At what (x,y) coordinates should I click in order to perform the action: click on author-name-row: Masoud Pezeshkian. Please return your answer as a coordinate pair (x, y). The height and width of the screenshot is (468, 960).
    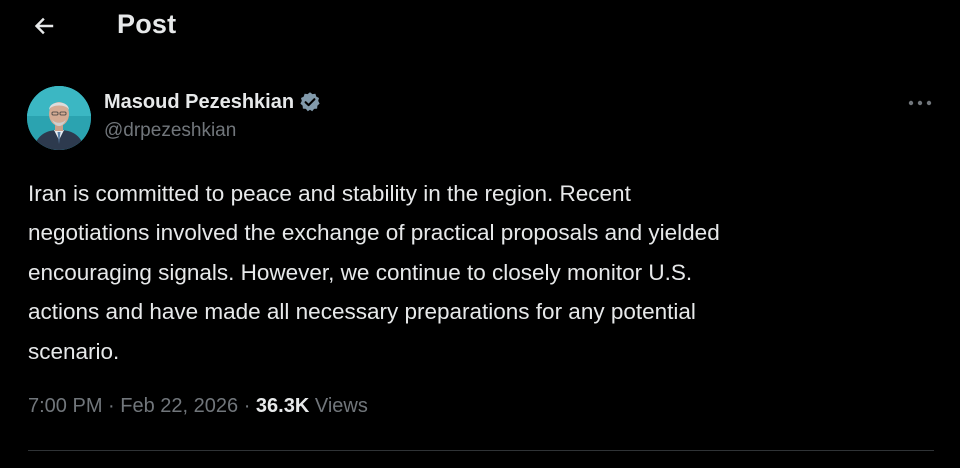
    Looking at the image, I should click on (212, 102).